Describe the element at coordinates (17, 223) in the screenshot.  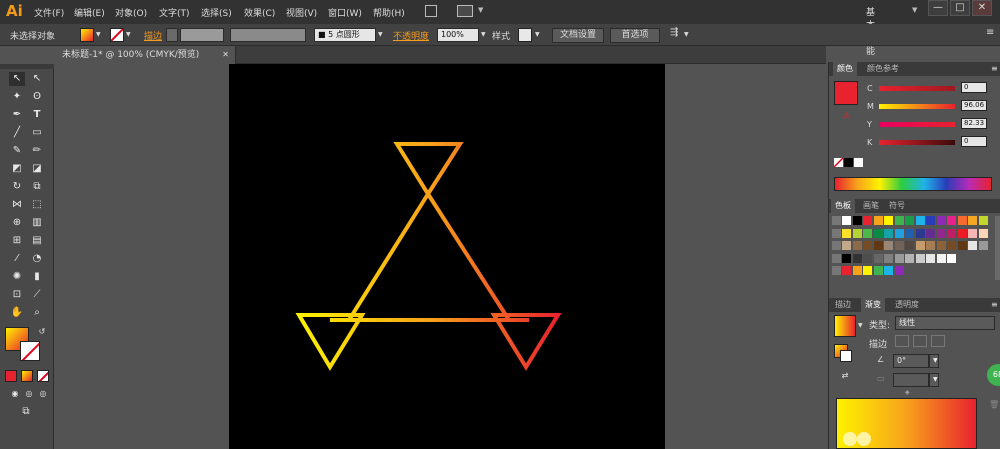
I see `shape-builder-tool-icon: ⊕` at that location.